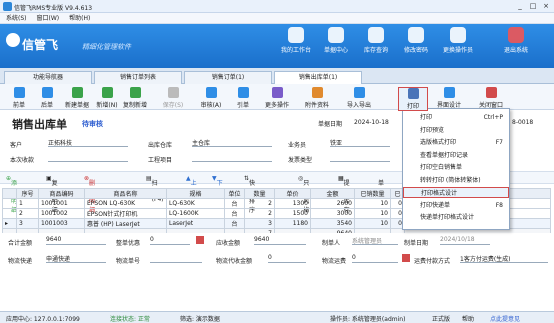  What do you see at coordinates (516, 40) in the screenshot?
I see `nav-exit: 退出系统` at bounding box center [516, 40].